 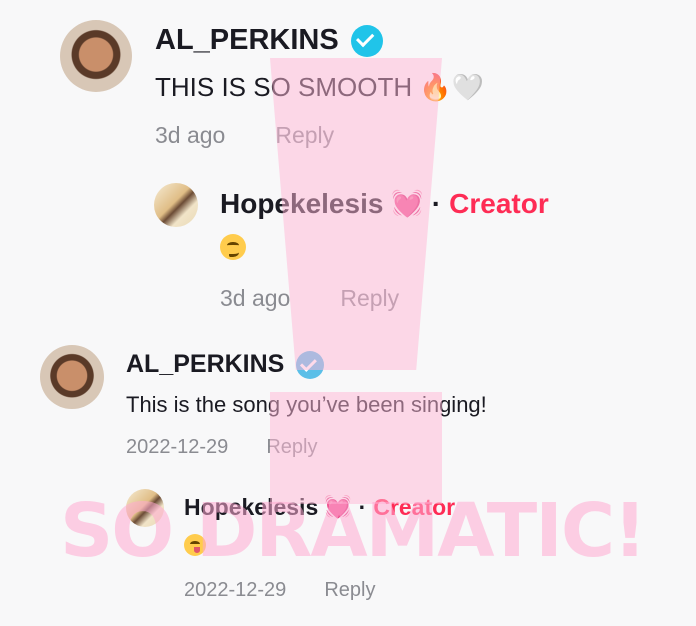 What do you see at coordinates (195, 545) in the screenshot?
I see `yum-face-emoji` at bounding box center [195, 545].